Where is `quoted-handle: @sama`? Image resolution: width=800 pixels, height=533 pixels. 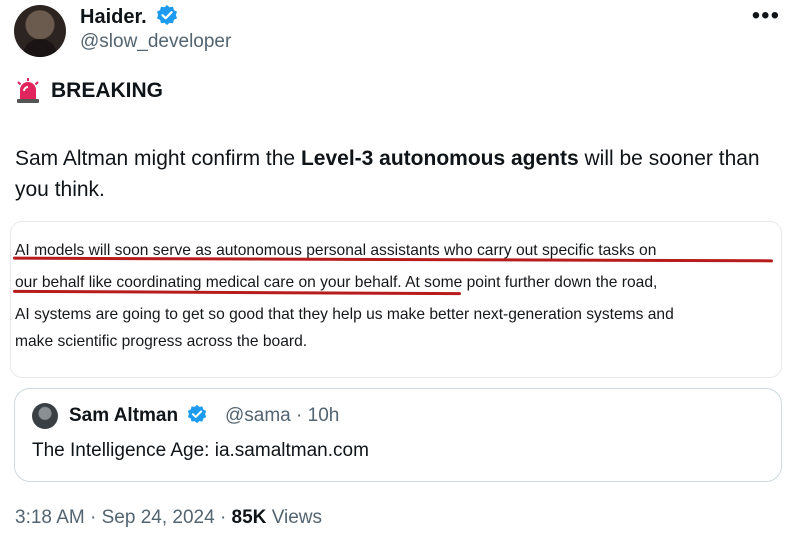 quoted-handle: @sama is located at coordinates (258, 415).